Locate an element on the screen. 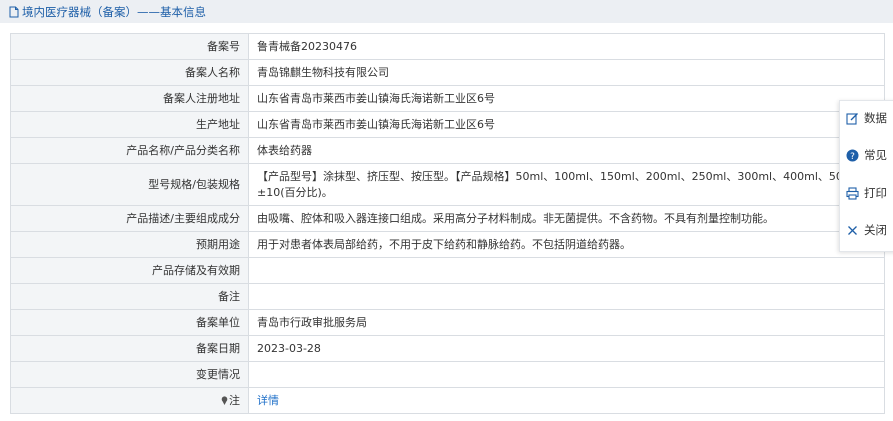 The image size is (893, 421). edit-icon is located at coordinates (852, 118).